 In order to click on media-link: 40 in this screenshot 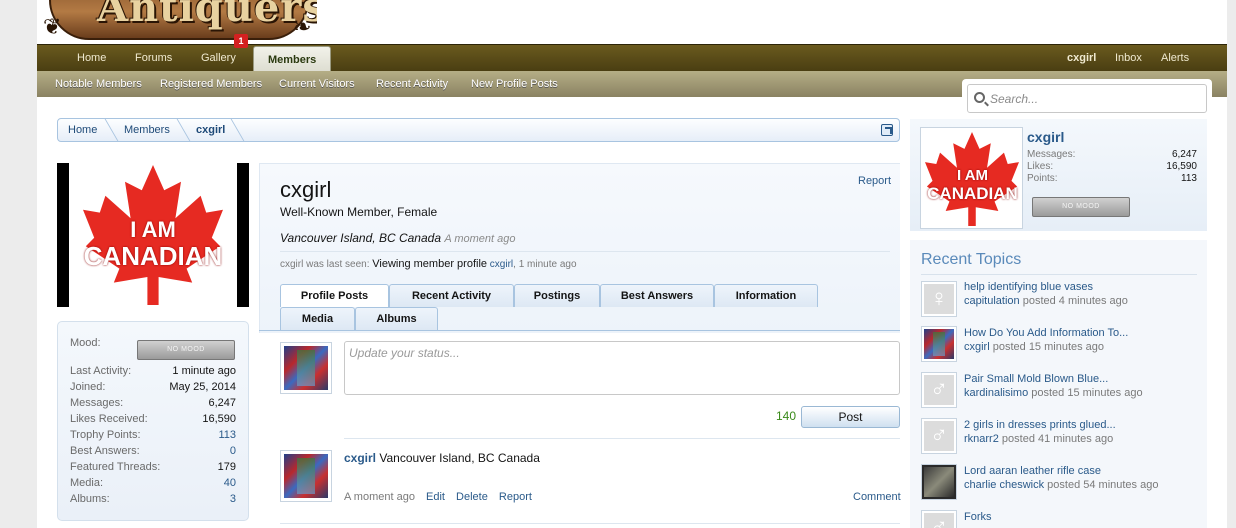, I will do `click(230, 483)`.